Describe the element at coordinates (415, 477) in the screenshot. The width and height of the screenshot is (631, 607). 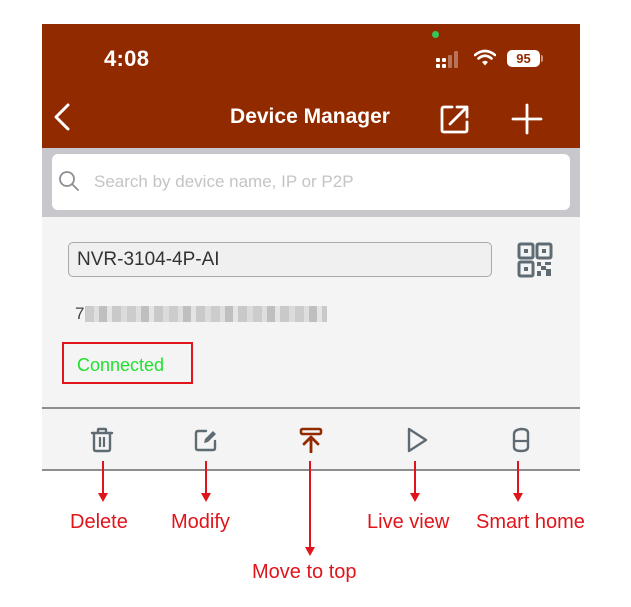
I see `arrow-live-view` at that location.